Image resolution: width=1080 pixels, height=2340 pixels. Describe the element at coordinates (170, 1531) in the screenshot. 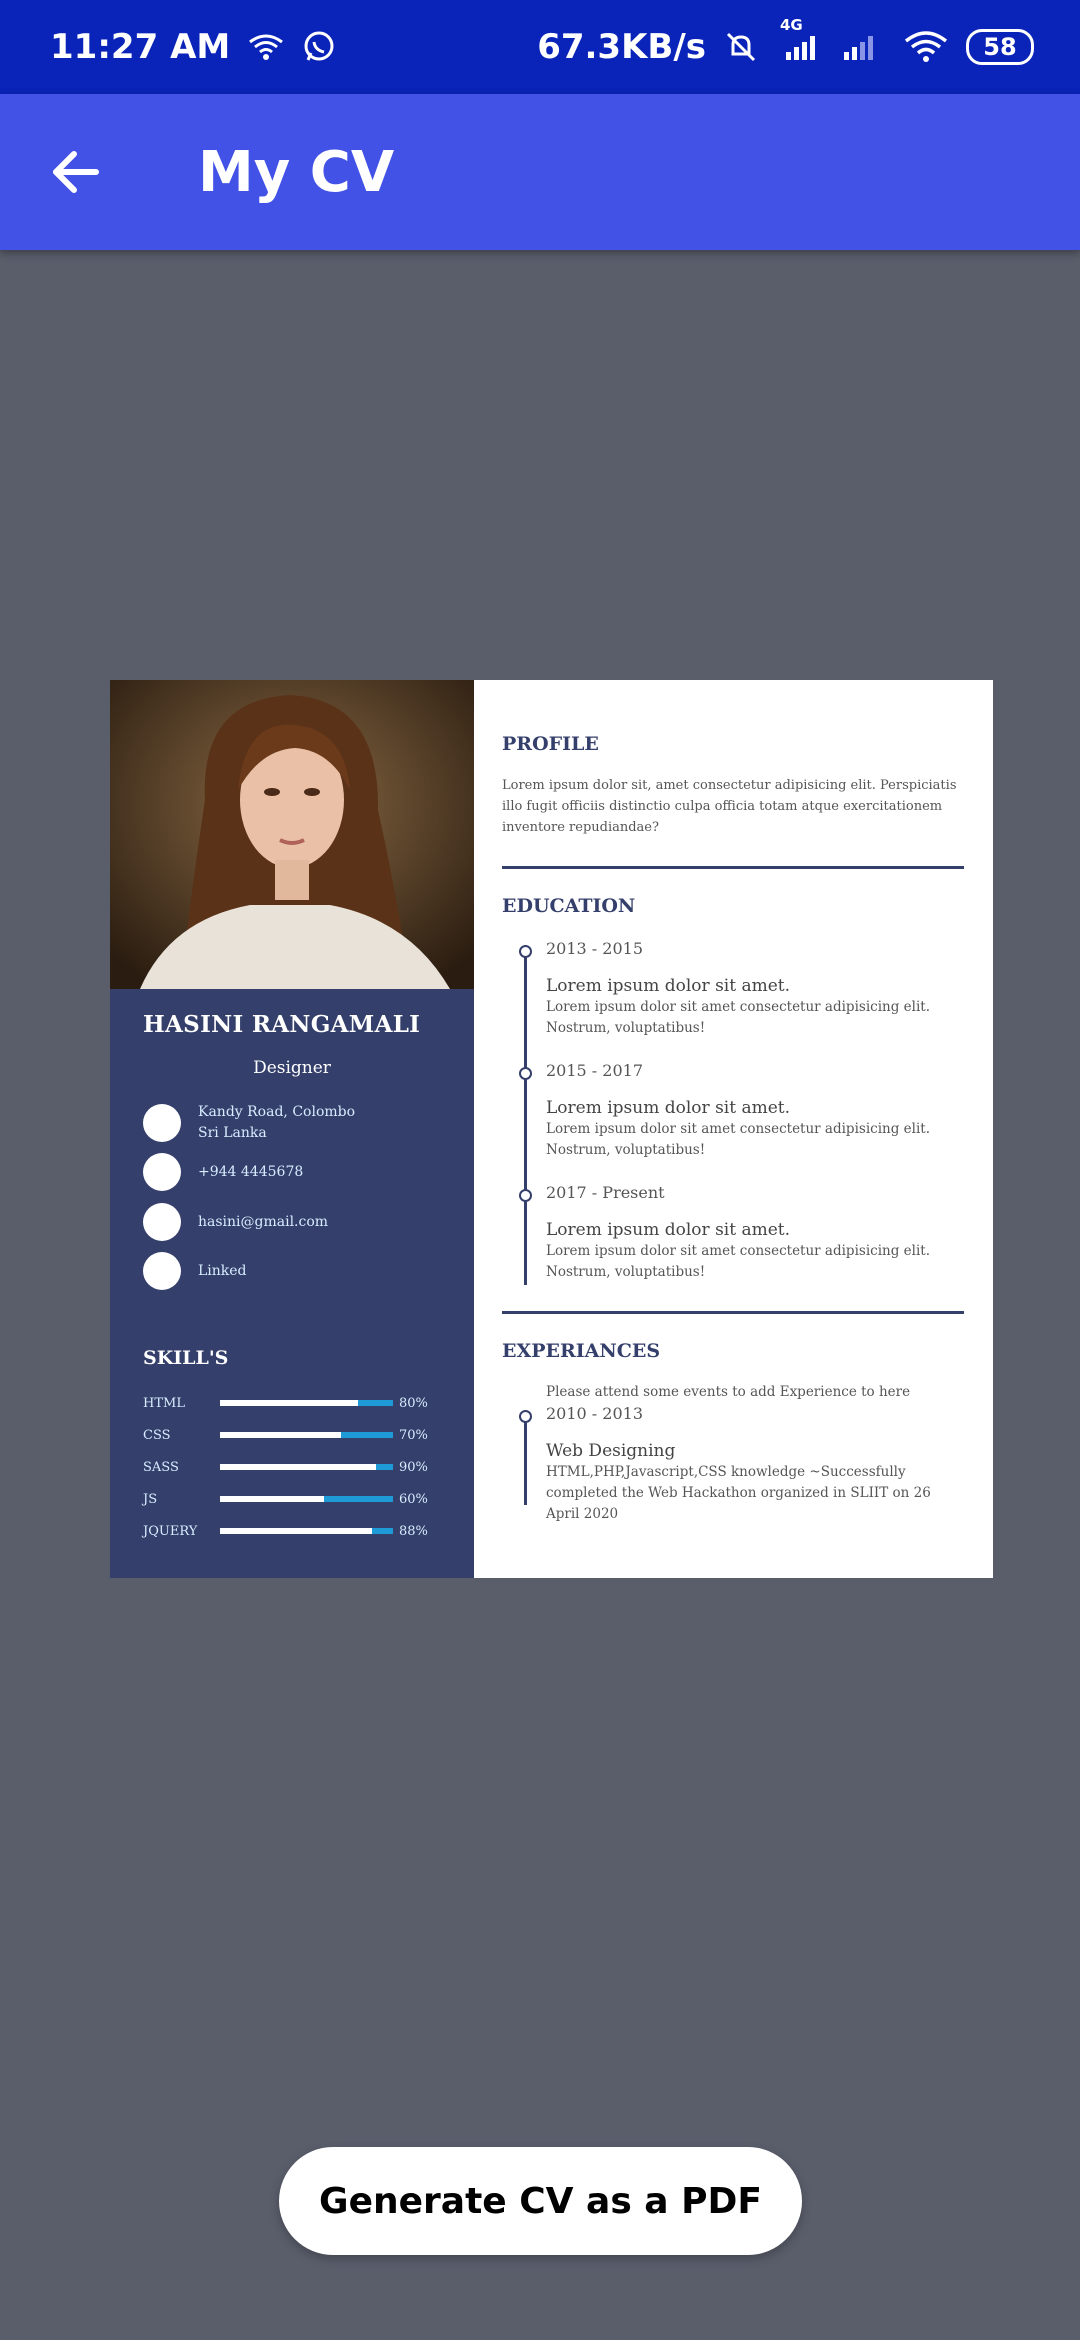

I see `skill-name: JQUERY` at that location.